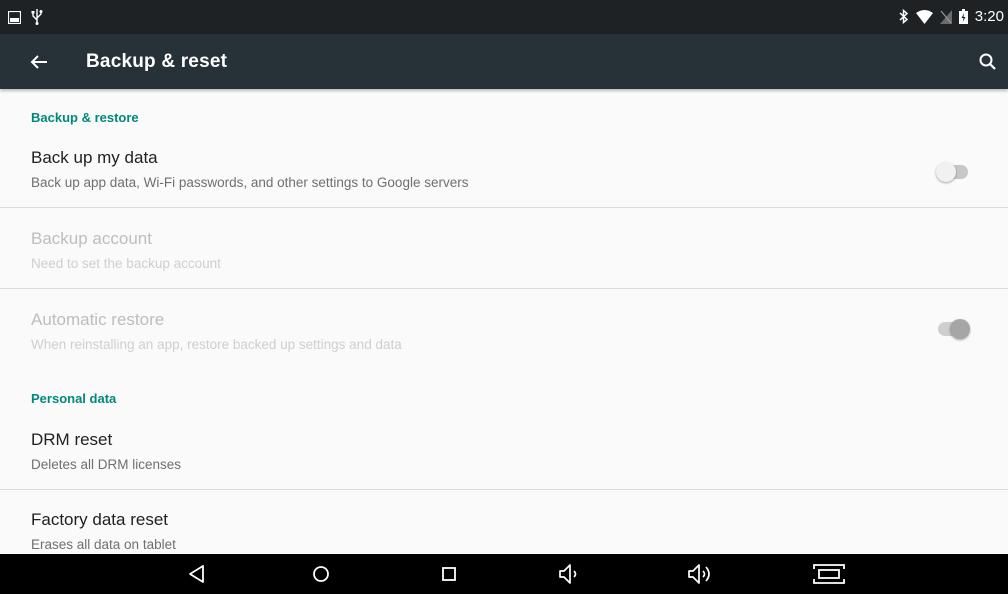 The width and height of the screenshot is (1008, 594). What do you see at coordinates (903, 16) in the screenshot?
I see `bluetooth-icon` at bounding box center [903, 16].